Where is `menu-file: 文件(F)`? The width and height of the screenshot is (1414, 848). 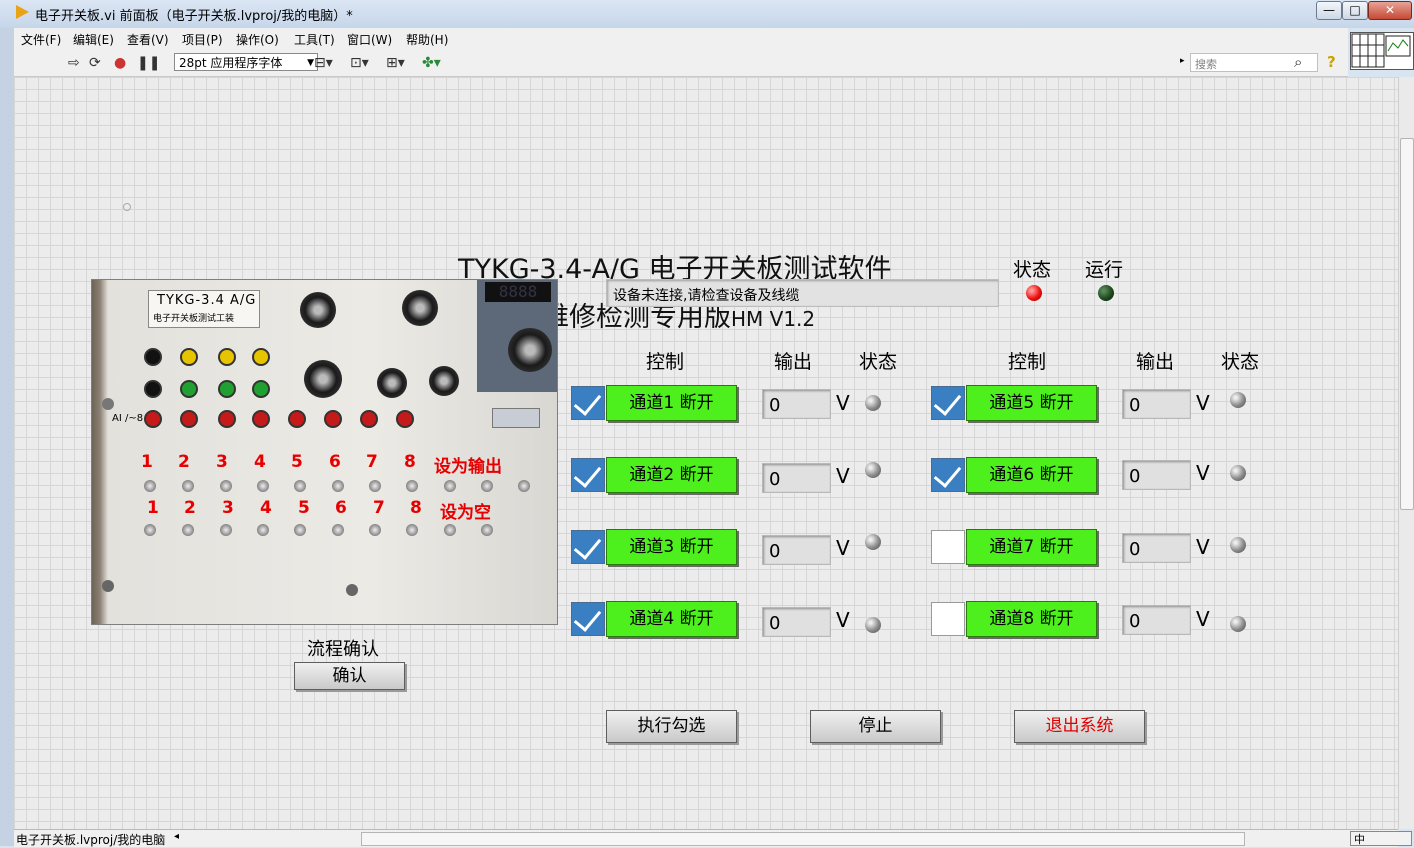
menu-file: 文件(F) is located at coordinates (41, 39).